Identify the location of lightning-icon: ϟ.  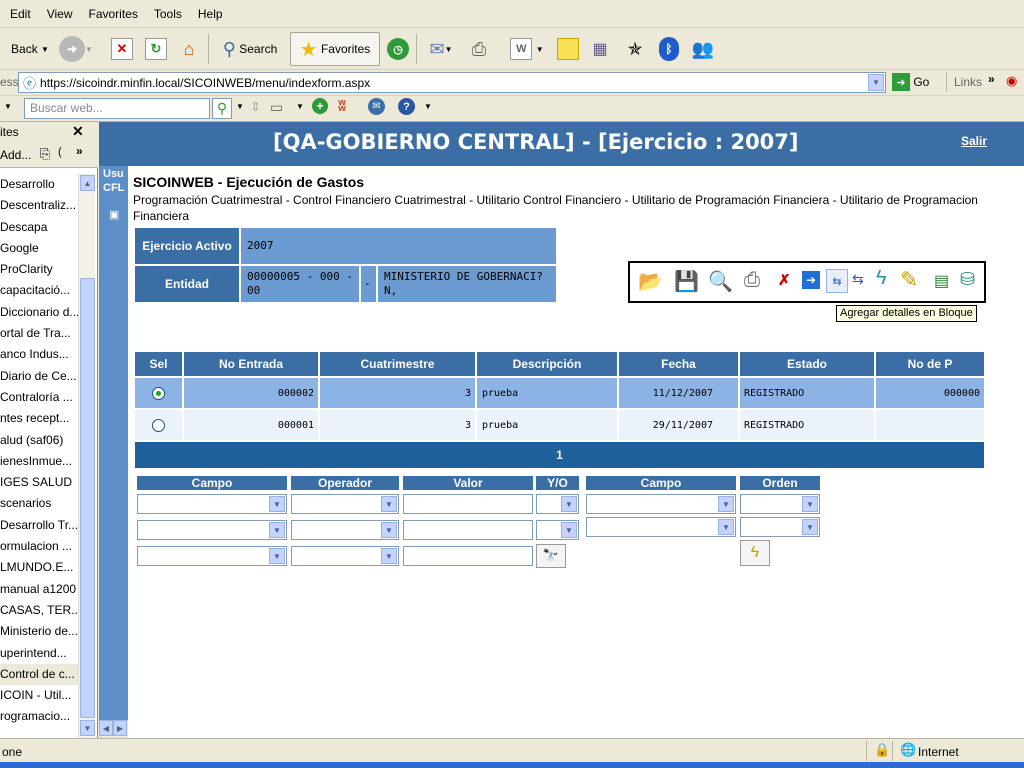
(881, 278).